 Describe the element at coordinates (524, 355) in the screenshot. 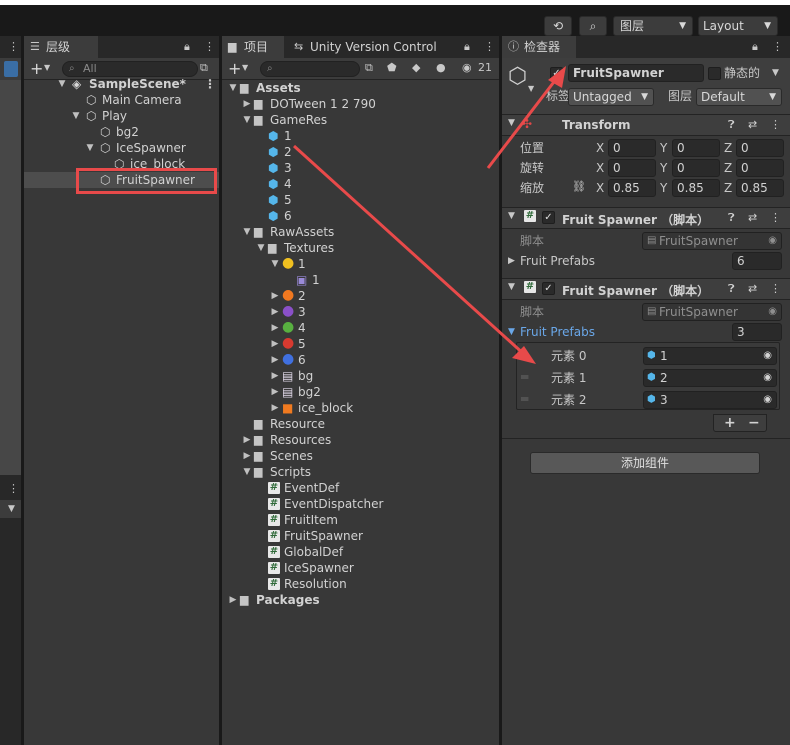

I see `annotation-arrowhead` at that location.